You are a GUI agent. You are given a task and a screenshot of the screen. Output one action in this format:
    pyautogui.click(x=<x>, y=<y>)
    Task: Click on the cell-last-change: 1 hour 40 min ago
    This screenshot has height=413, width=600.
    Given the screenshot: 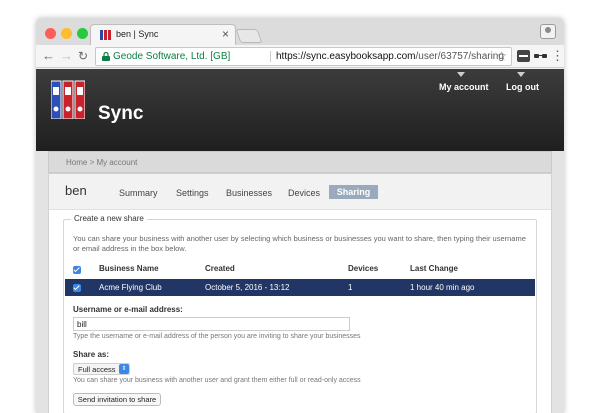 What is the action you would take?
    pyautogui.click(x=442, y=287)
    